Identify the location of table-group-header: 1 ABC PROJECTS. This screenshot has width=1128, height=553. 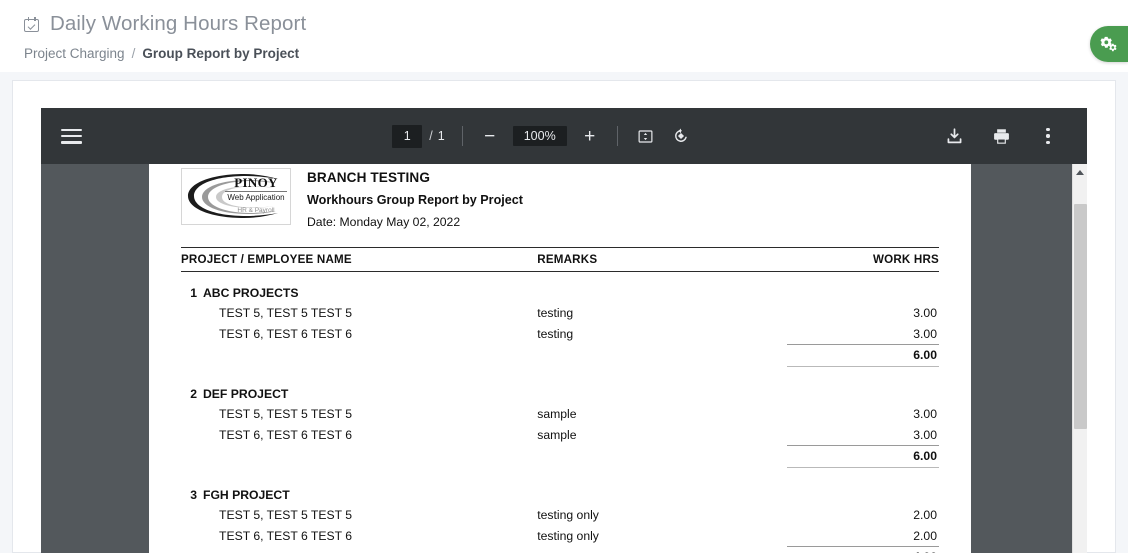
(560, 287).